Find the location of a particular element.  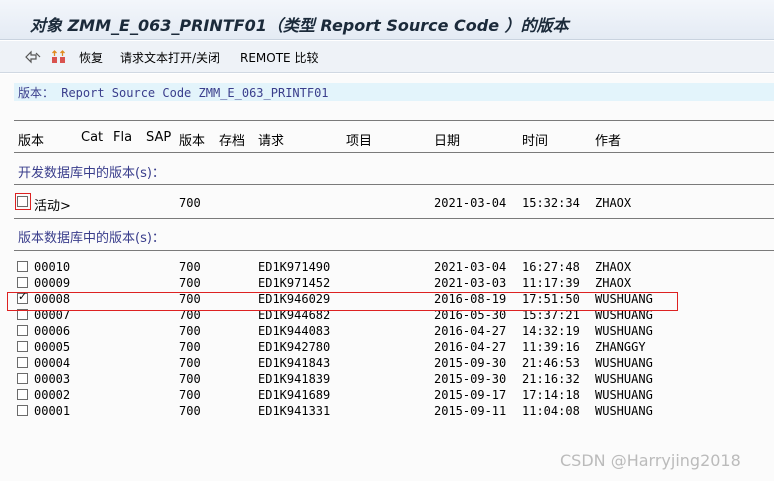

row-time: 21:16:32 is located at coordinates (551, 379).